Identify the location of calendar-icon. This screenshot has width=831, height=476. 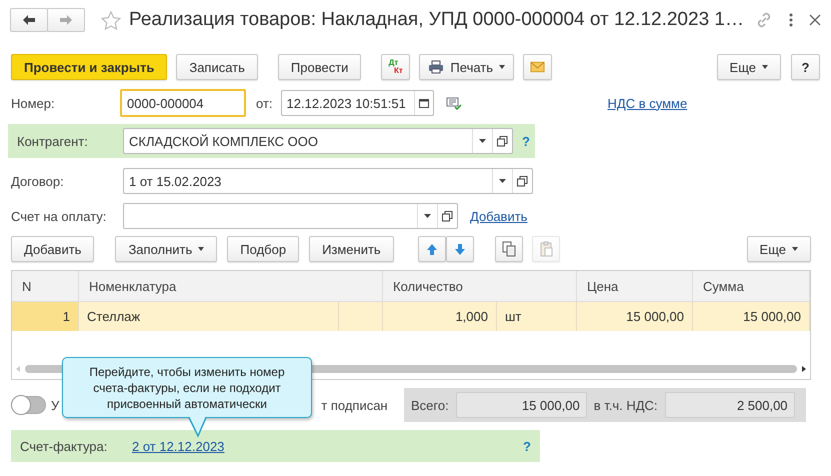
(423, 103).